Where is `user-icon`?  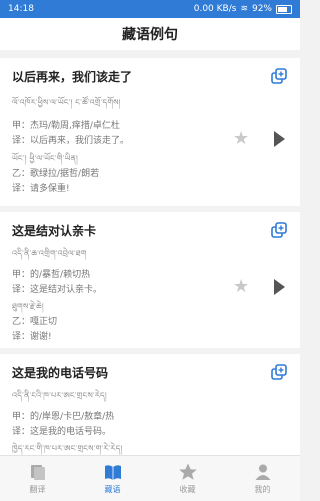
user-icon is located at coordinates (262, 472).